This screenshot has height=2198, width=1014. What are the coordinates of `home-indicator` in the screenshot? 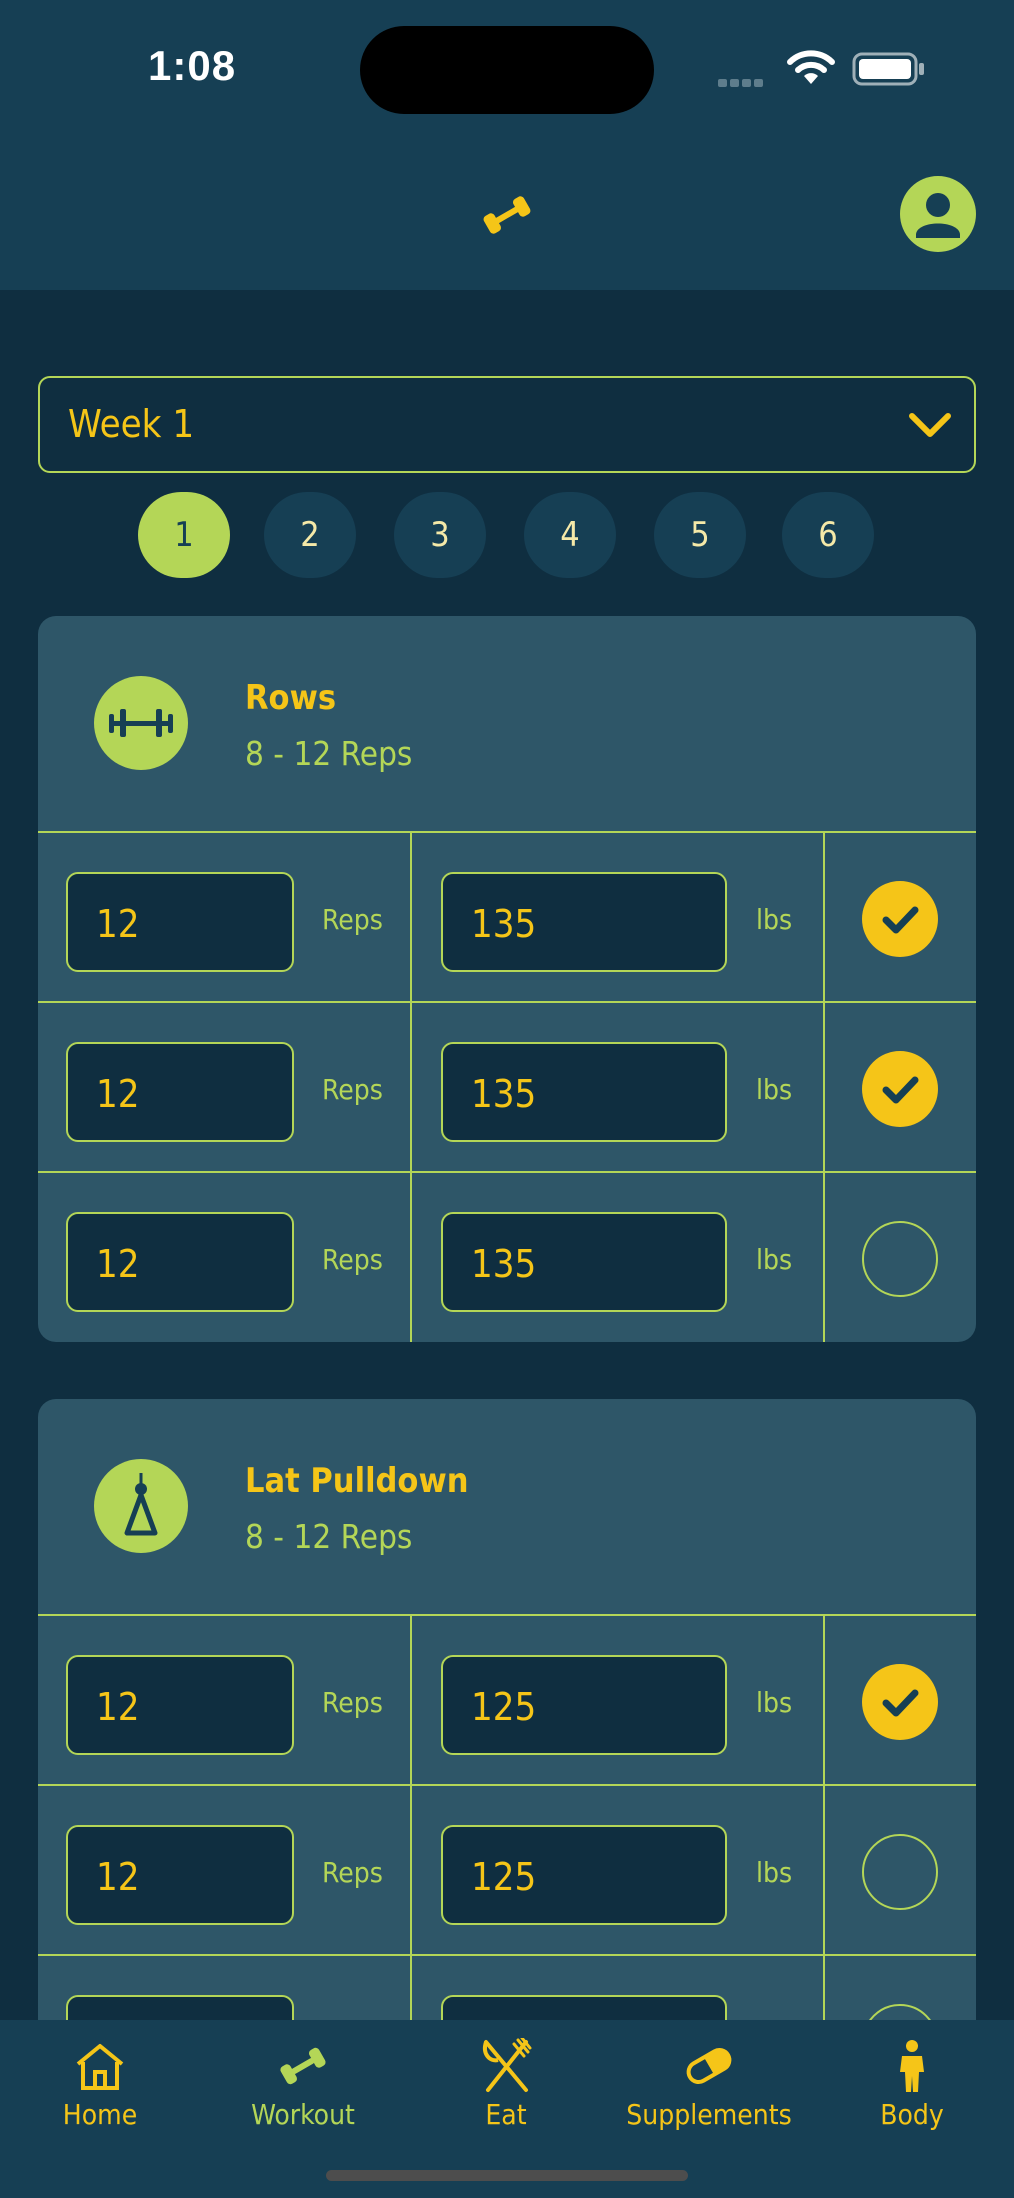 It's located at (507, 2175).